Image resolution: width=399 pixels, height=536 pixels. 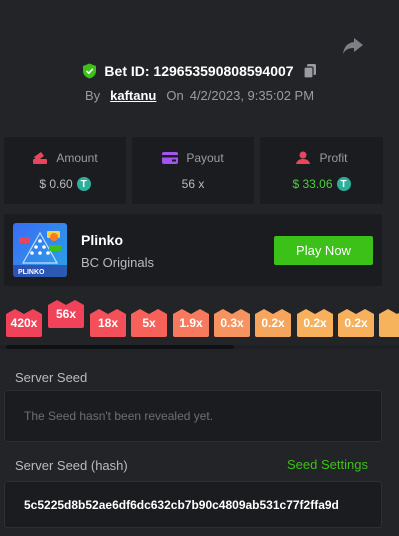 I want to click on multiplier-scrollbar, so click(x=120, y=347).